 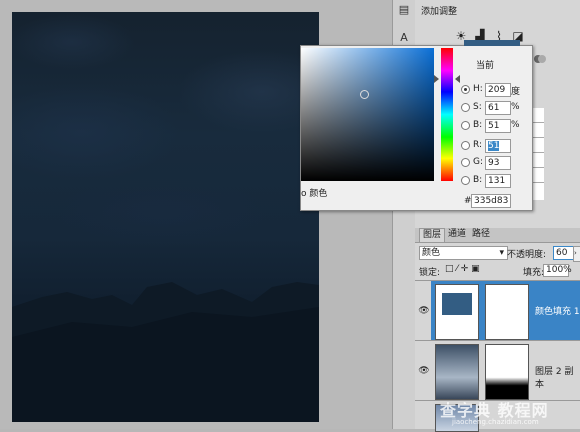 What do you see at coordinates (485, 66) in the screenshot?
I see `current-color-label: 当前` at bounding box center [485, 66].